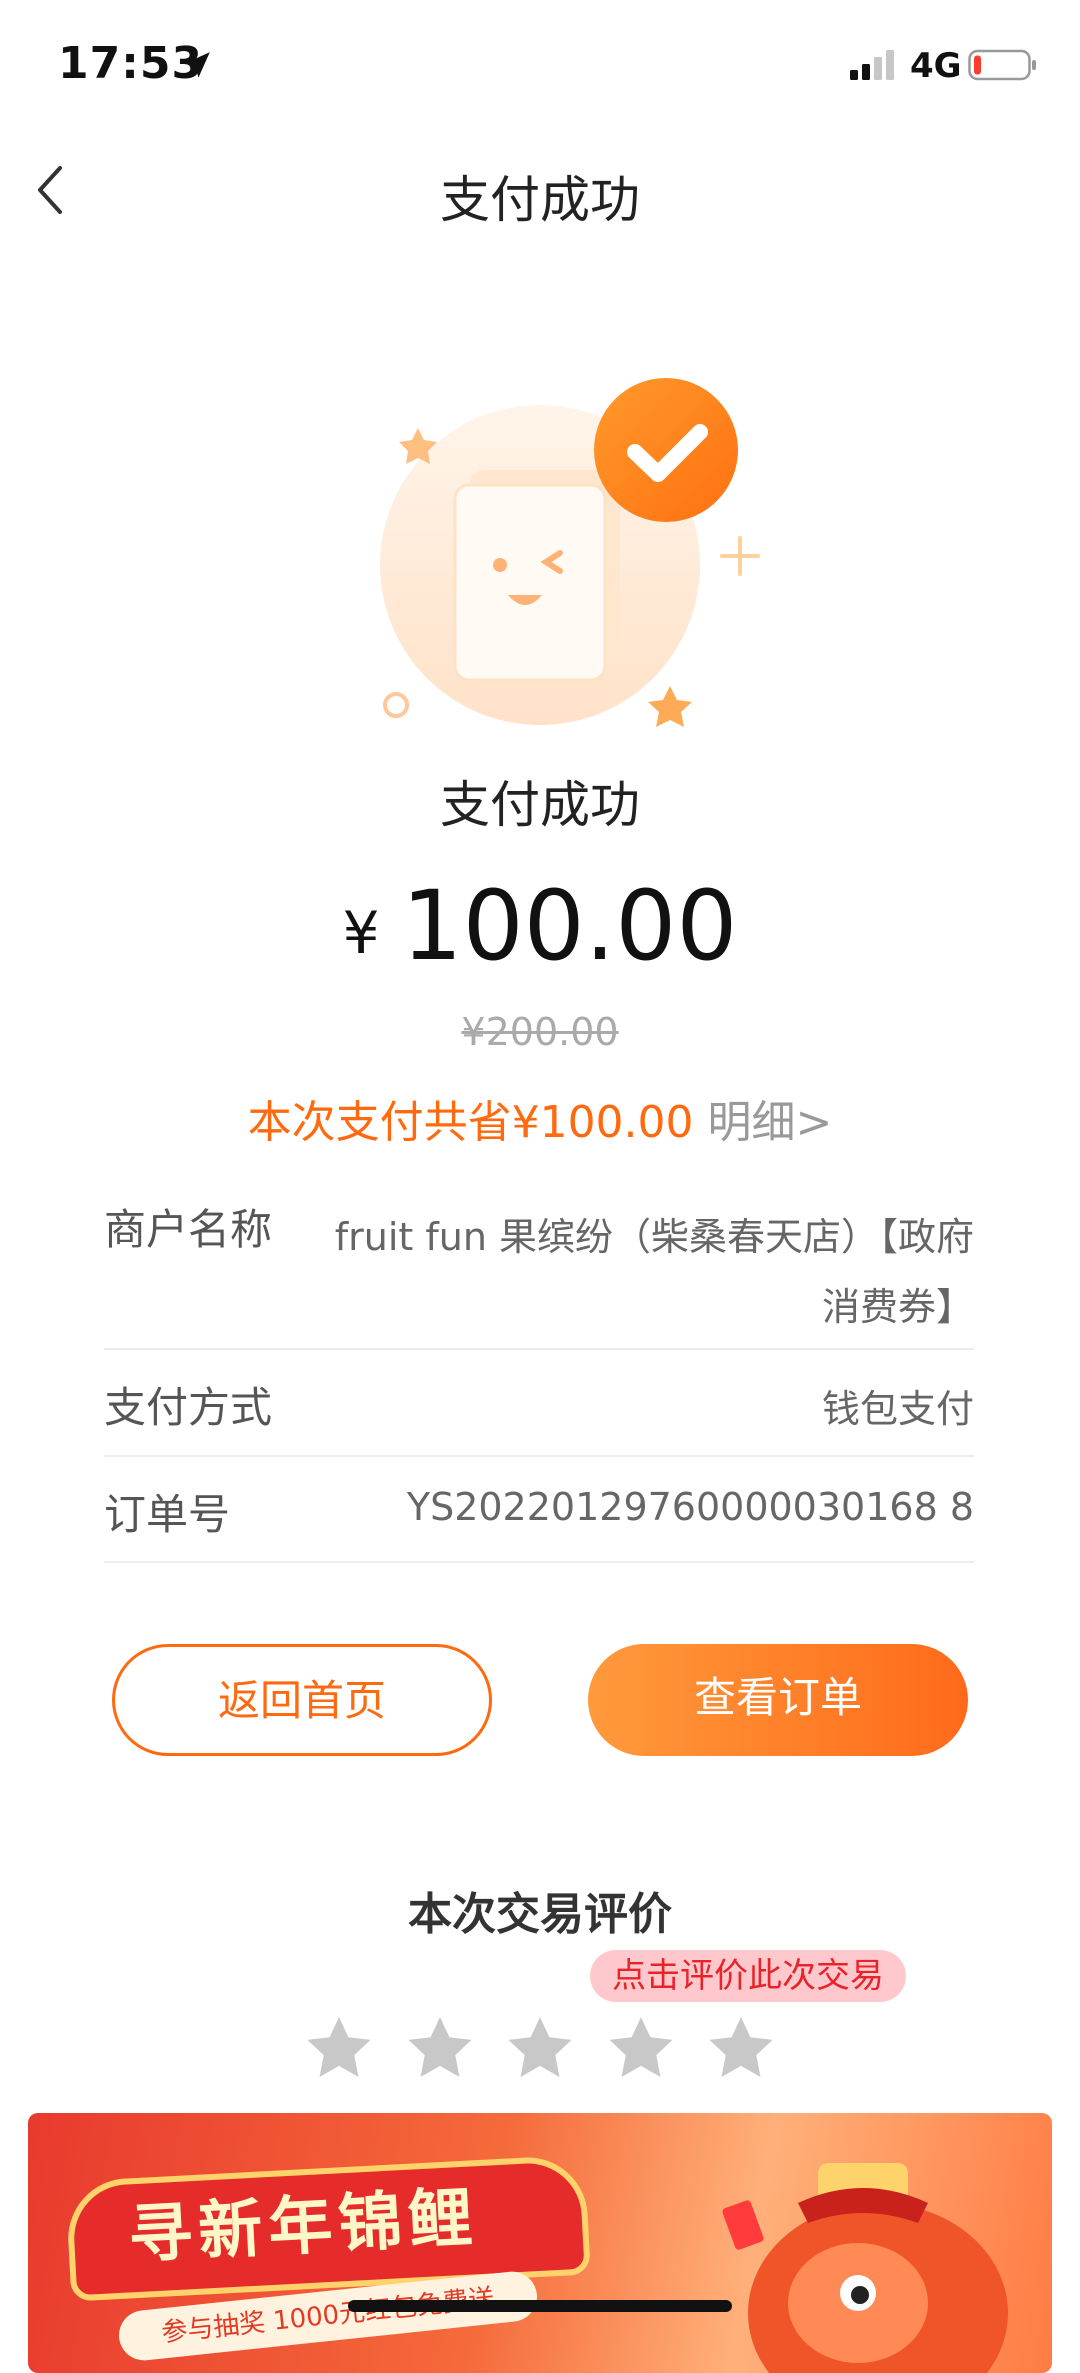  What do you see at coordinates (748, 1976) in the screenshot?
I see `rating-tip-badge: 点击评价此次交易` at bounding box center [748, 1976].